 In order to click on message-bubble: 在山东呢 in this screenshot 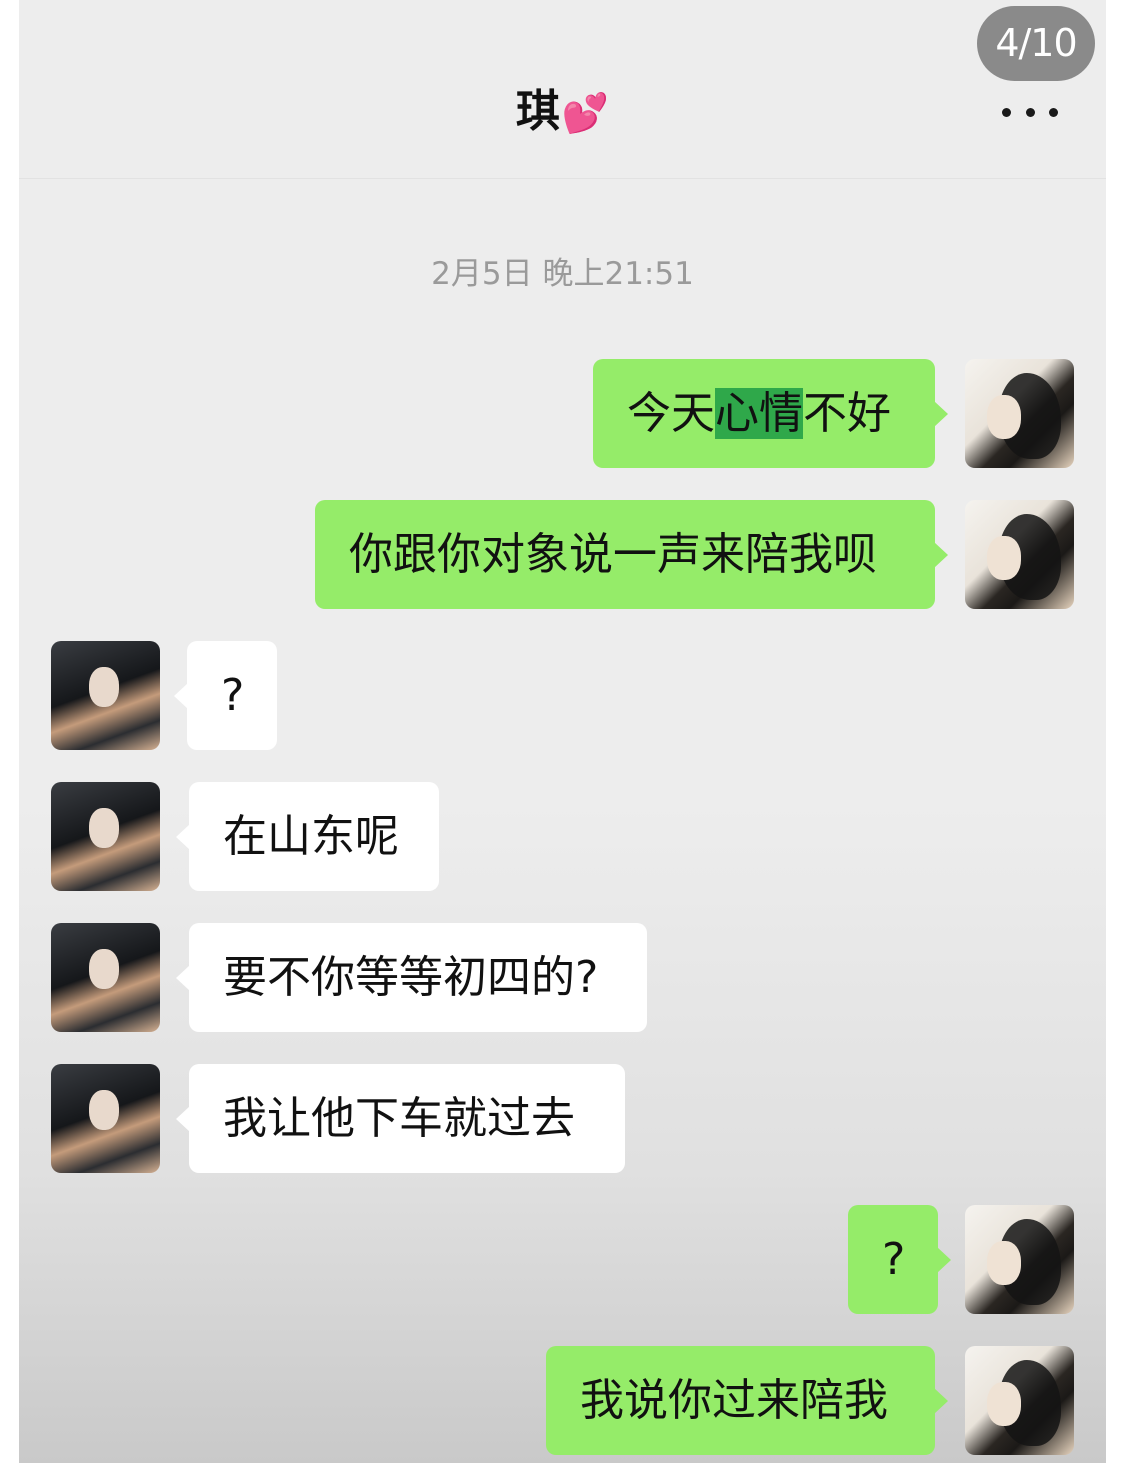, I will do `click(307, 836)`.